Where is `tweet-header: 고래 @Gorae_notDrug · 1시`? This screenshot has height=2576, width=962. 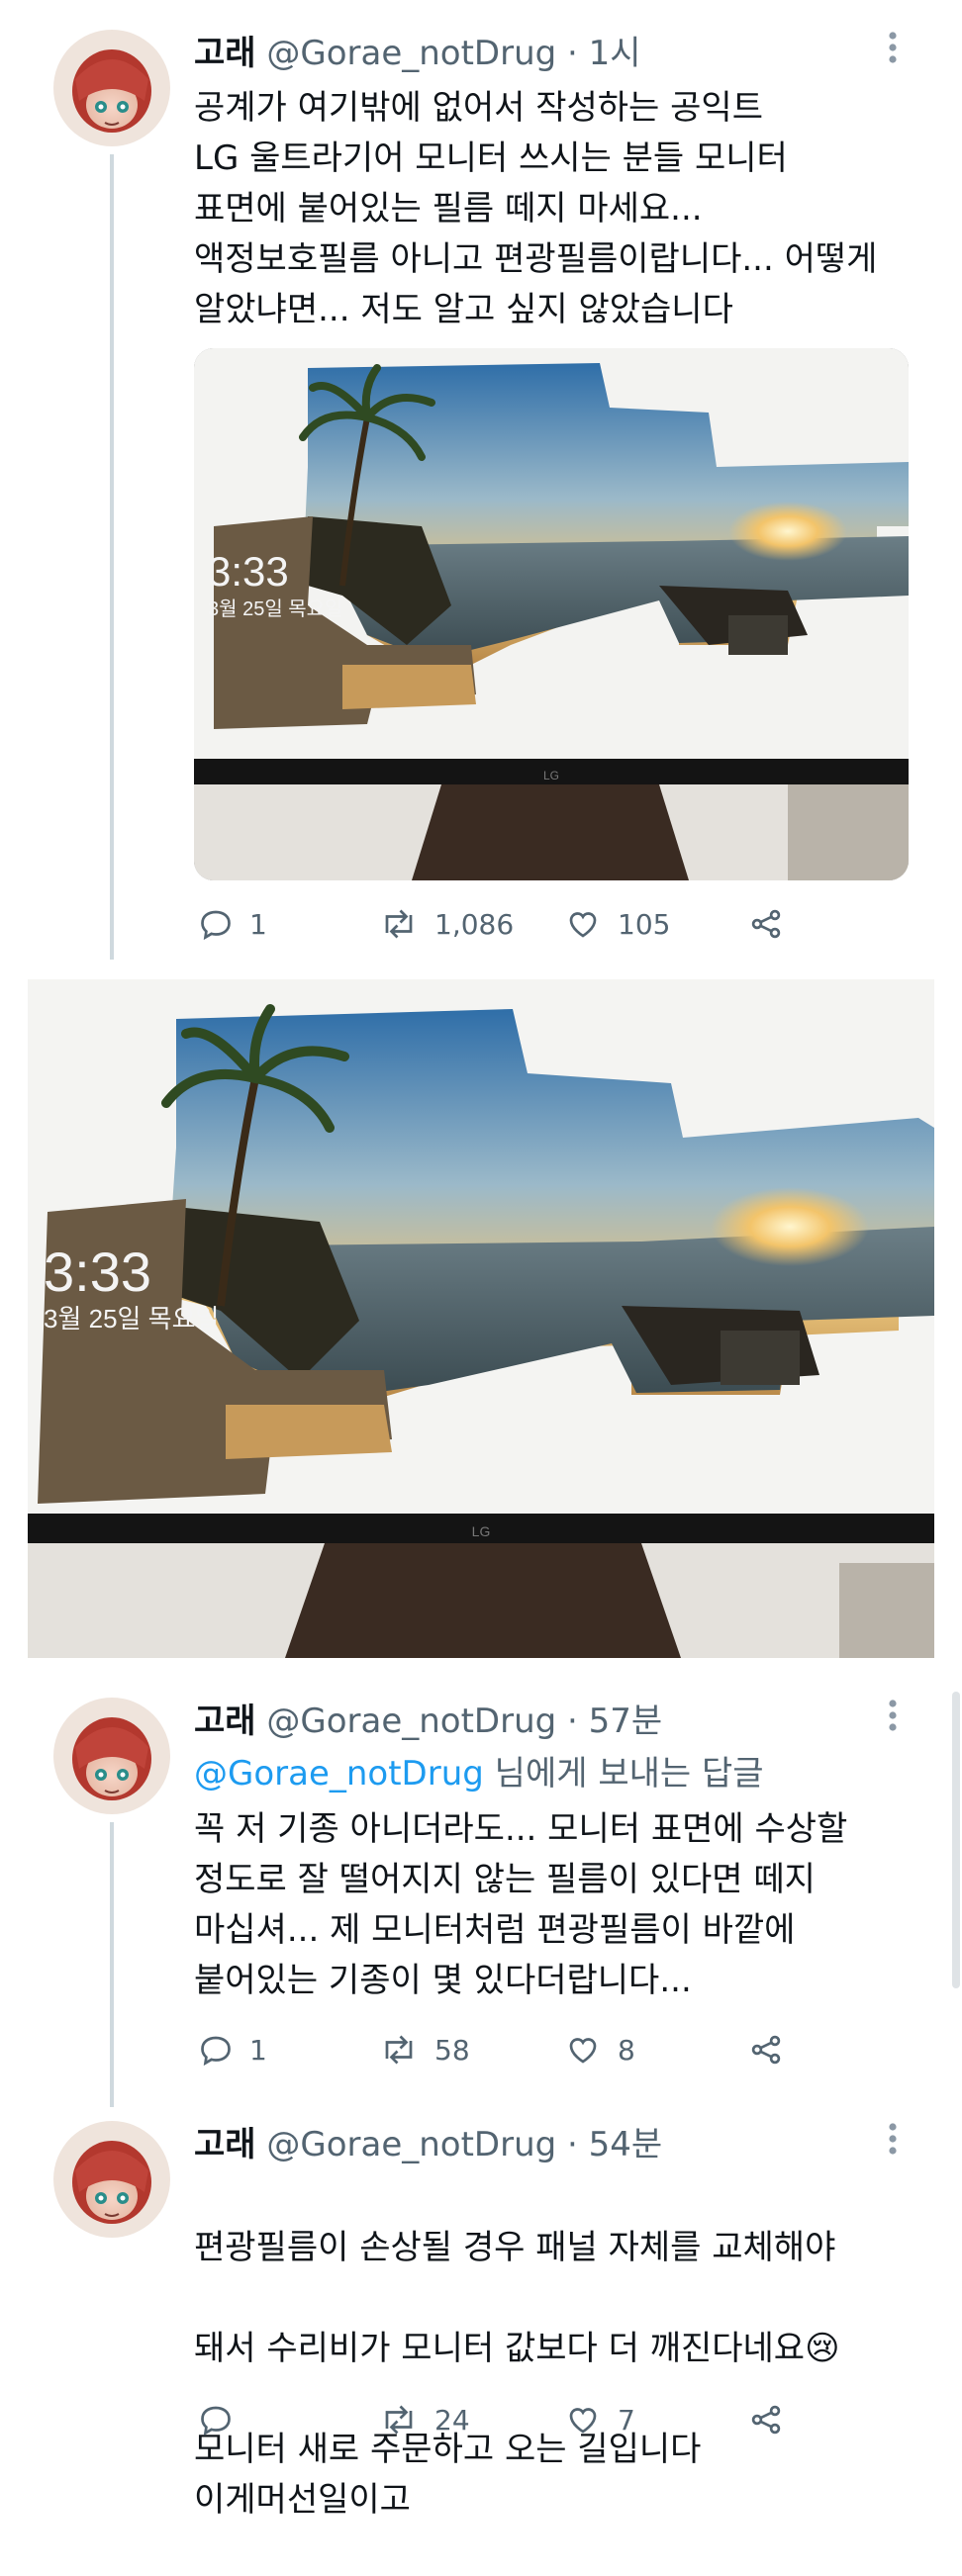
tweet-header: 고래 @Gorae_notDrug · 1시 is located at coordinates (417, 53).